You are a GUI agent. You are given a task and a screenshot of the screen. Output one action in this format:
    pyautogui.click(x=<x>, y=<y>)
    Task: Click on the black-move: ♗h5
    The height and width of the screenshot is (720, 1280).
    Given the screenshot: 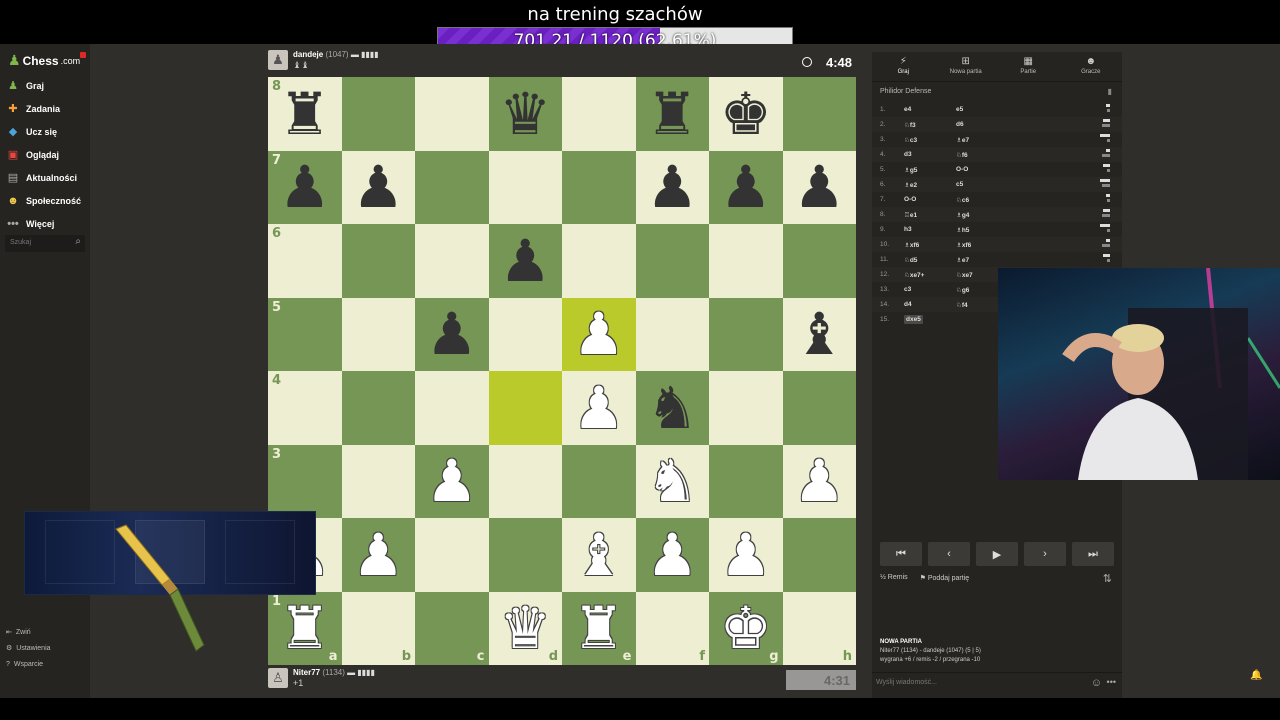 What is the action you would take?
    pyautogui.click(x=996, y=230)
    